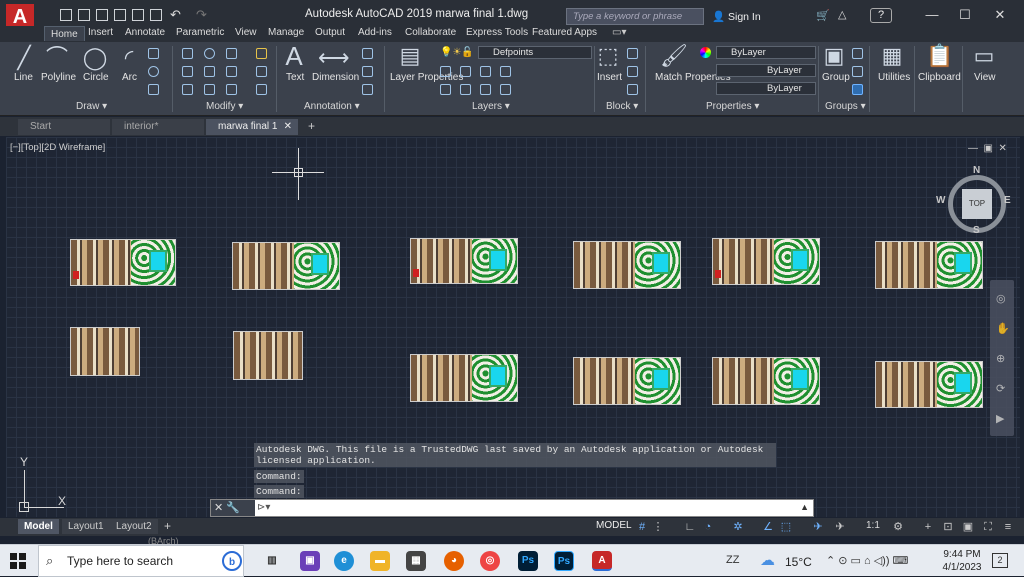  I want to click on chrome-icon: ◎, so click(490, 561).